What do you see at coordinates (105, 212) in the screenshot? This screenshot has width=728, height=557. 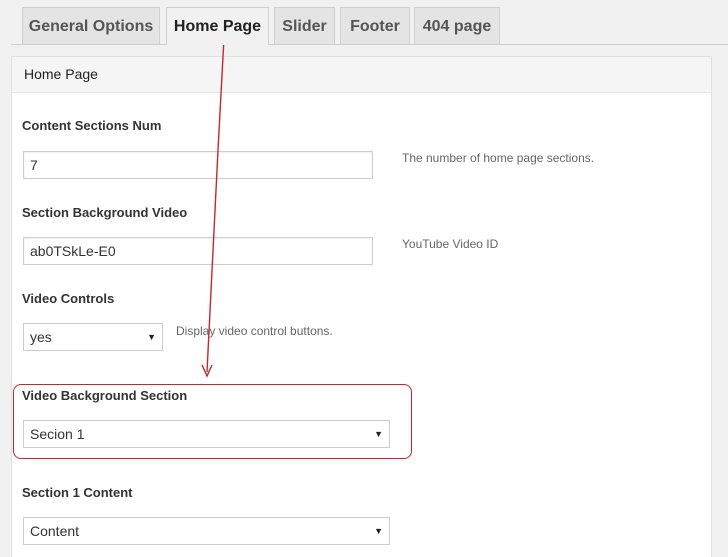 I see `bg-video-label: Section Background Video` at bounding box center [105, 212].